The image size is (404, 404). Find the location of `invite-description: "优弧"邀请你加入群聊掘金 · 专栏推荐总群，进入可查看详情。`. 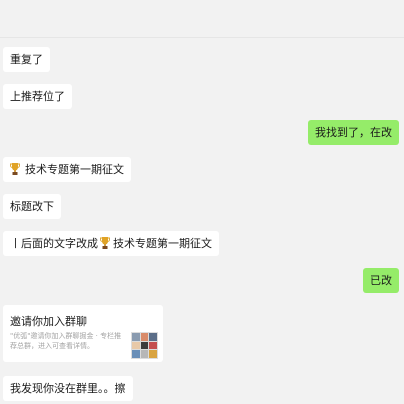

invite-description: "优弧"邀请你加入群聊掘金 · 专栏推荐总群，进入可查看详情。 is located at coordinates (66, 341).